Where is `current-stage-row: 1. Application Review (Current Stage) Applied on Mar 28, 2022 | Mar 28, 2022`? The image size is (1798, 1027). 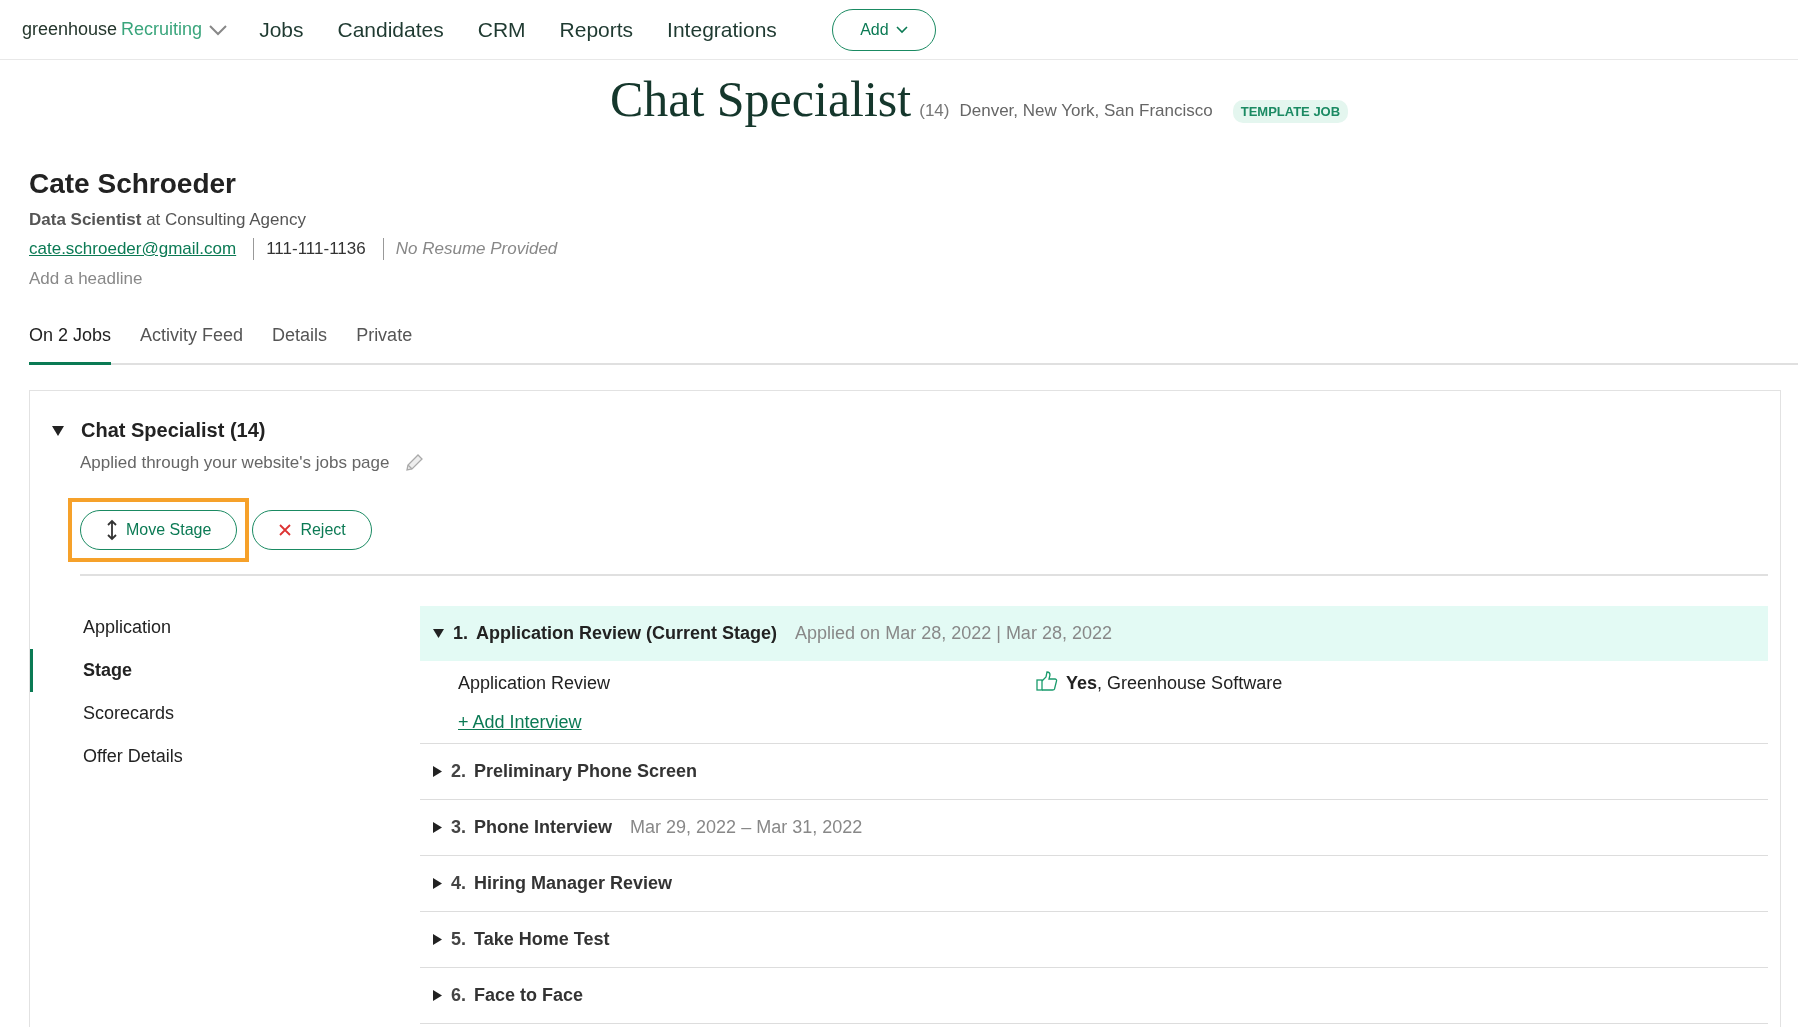 current-stage-row: 1. Application Review (Current Stage) Applied on Mar 28, 2022 | Mar 28, 2022 is located at coordinates (1094, 633).